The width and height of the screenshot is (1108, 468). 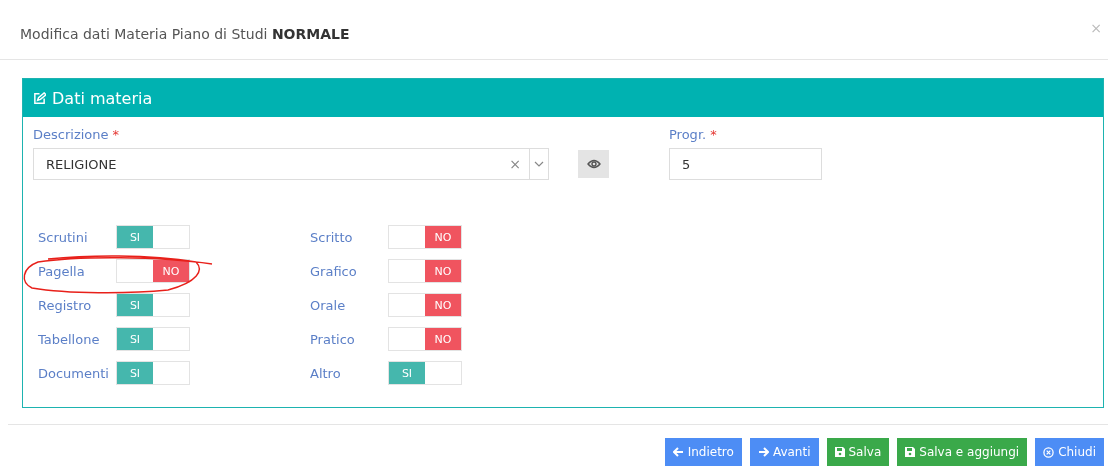 What do you see at coordinates (334, 271) in the screenshot?
I see `toggle-label: Grafico` at bounding box center [334, 271].